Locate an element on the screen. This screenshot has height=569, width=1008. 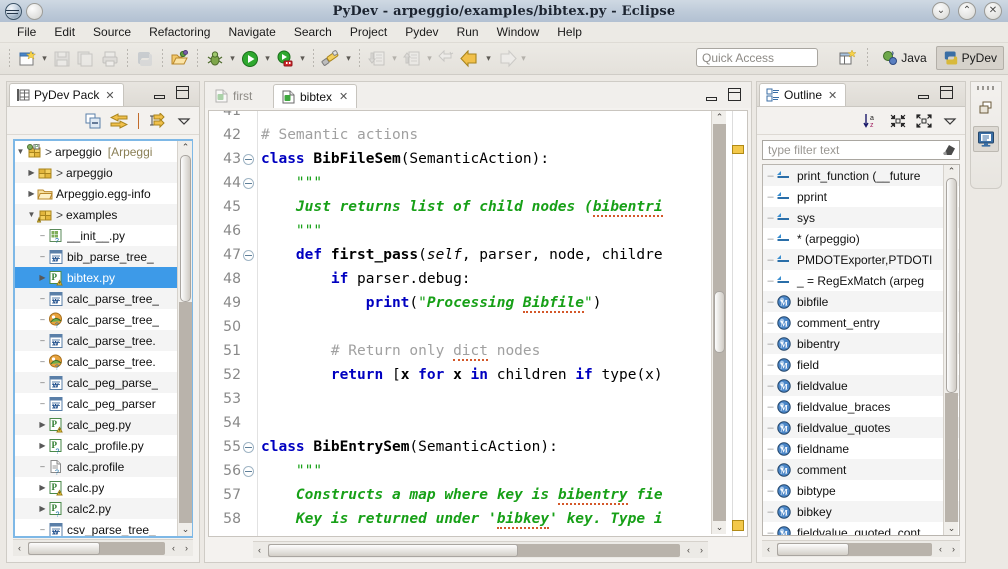
open-package-icon is located at coordinates (180, 59).